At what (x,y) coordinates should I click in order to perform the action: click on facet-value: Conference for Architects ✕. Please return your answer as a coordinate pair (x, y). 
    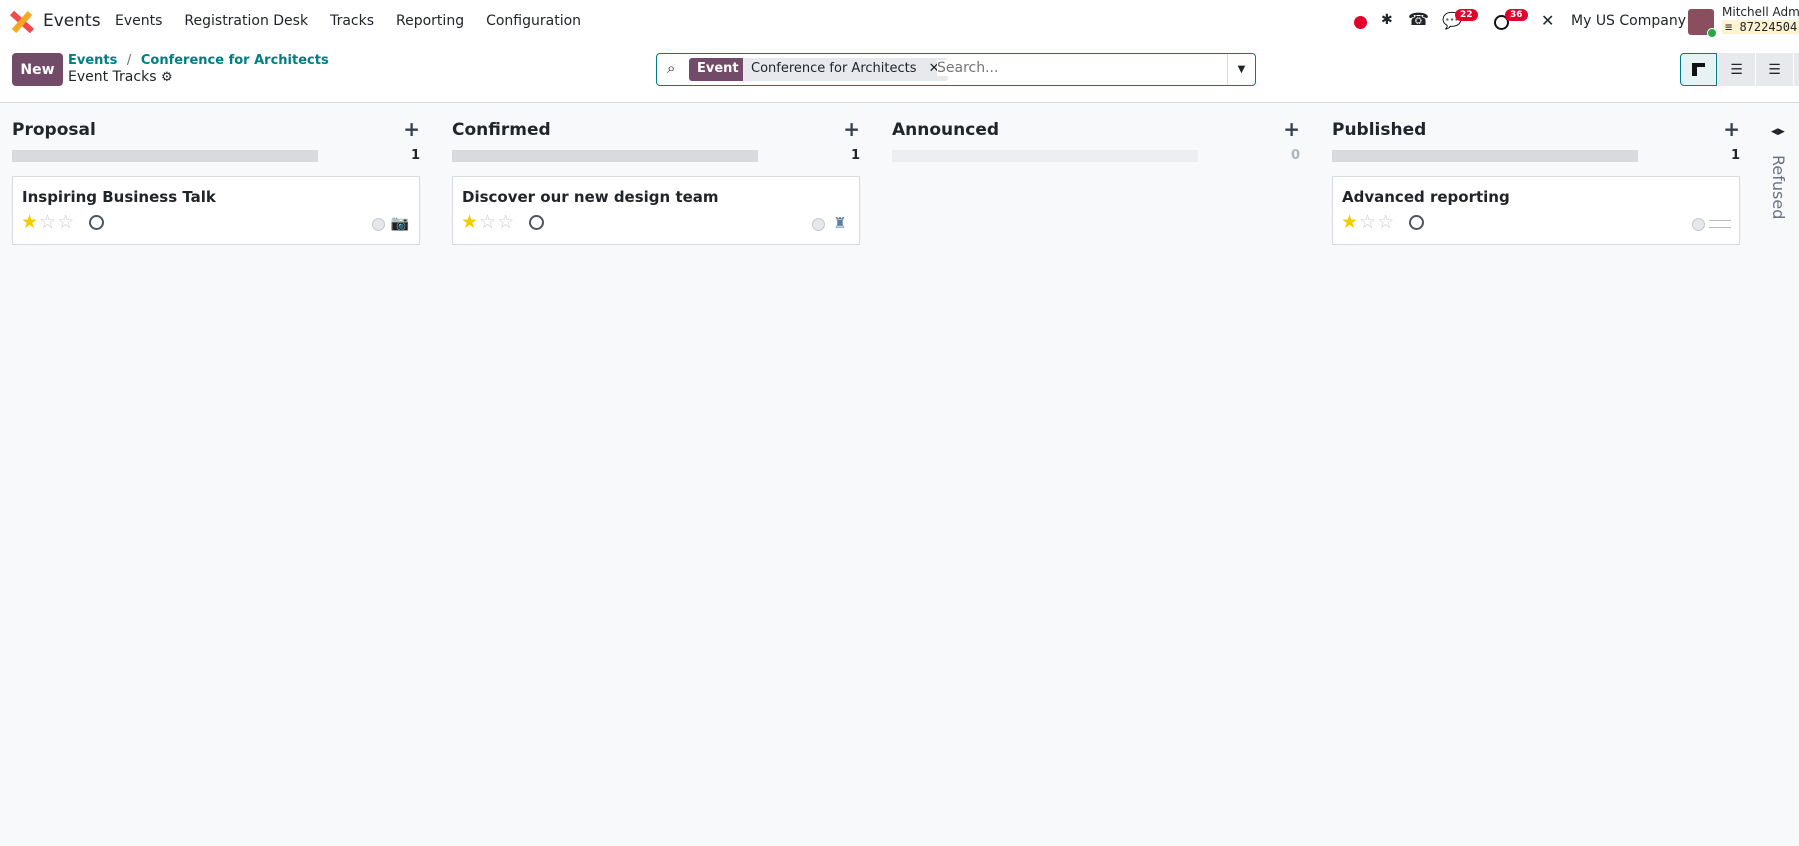
    Looking at the image, I should click on (845, 69).